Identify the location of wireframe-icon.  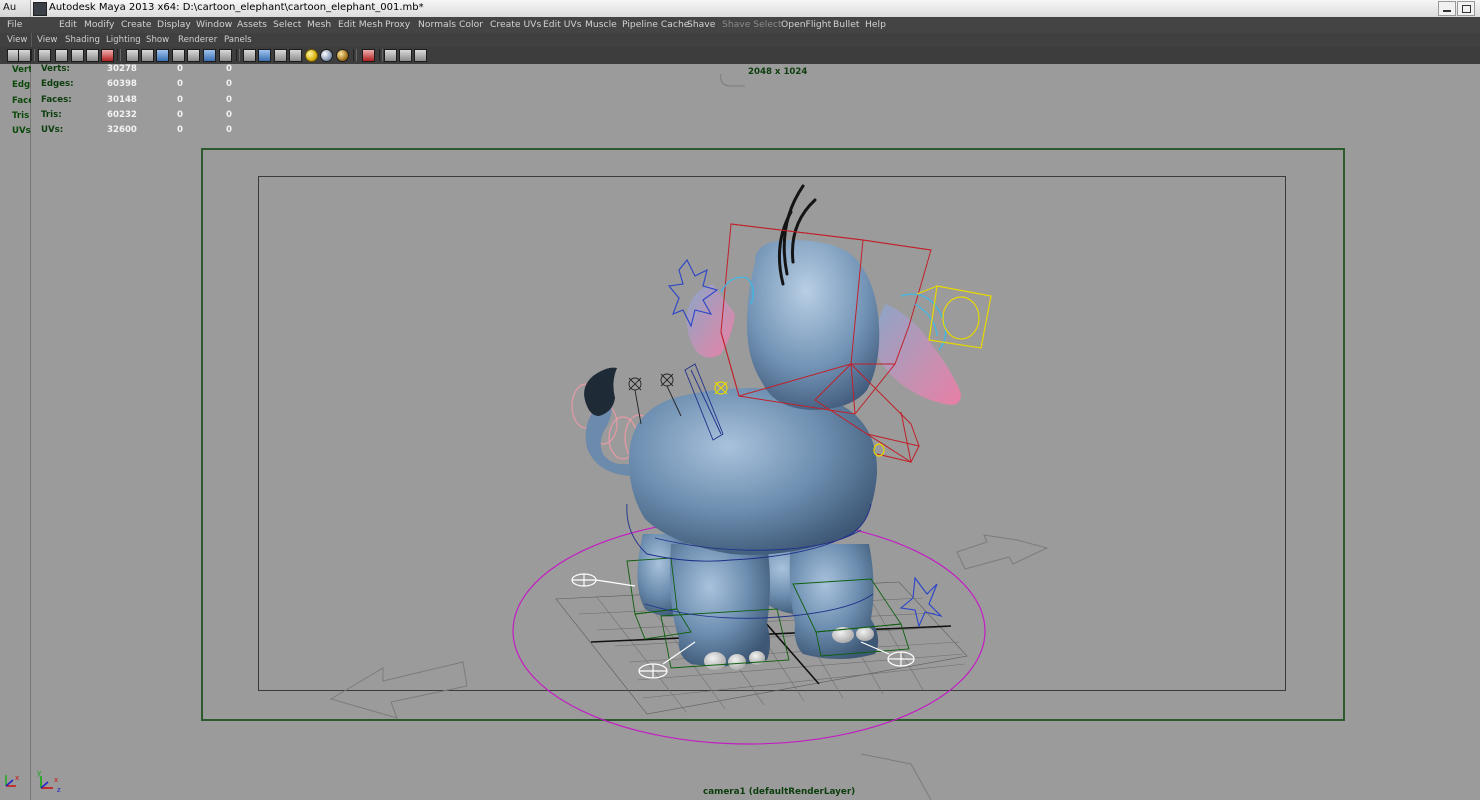
(249, 55).